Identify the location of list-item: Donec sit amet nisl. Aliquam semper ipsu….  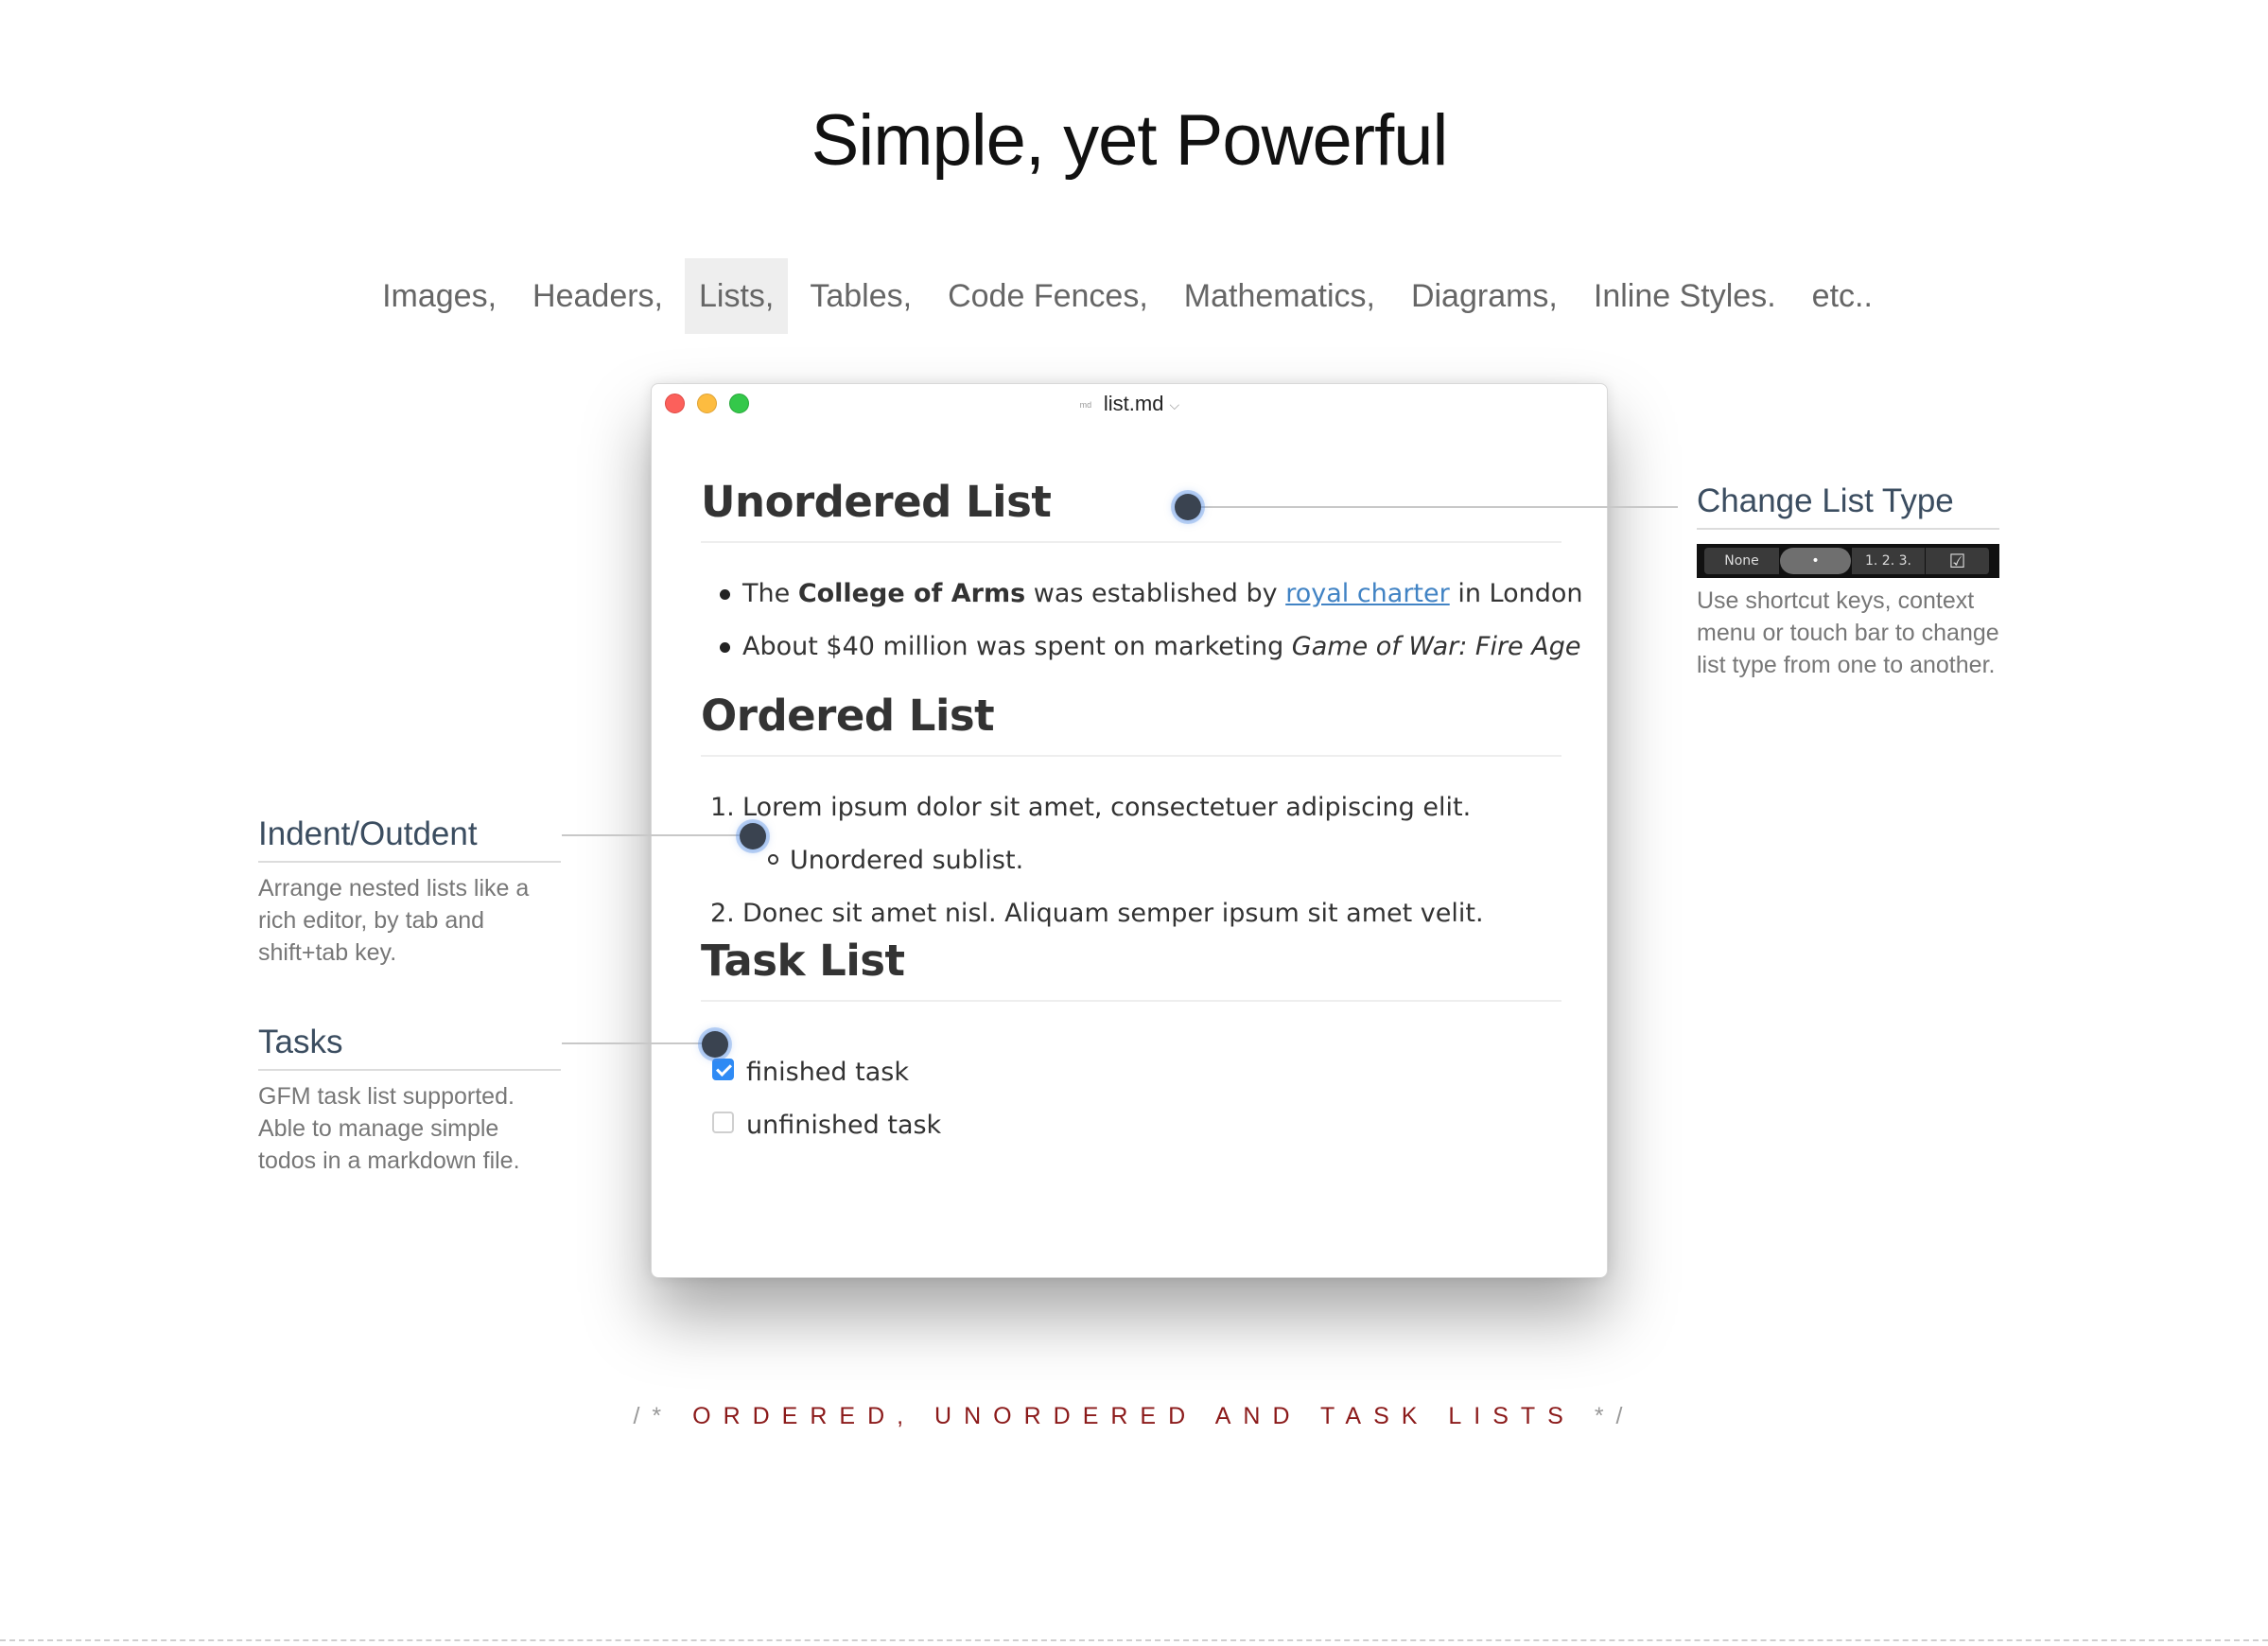
(1113, 914).